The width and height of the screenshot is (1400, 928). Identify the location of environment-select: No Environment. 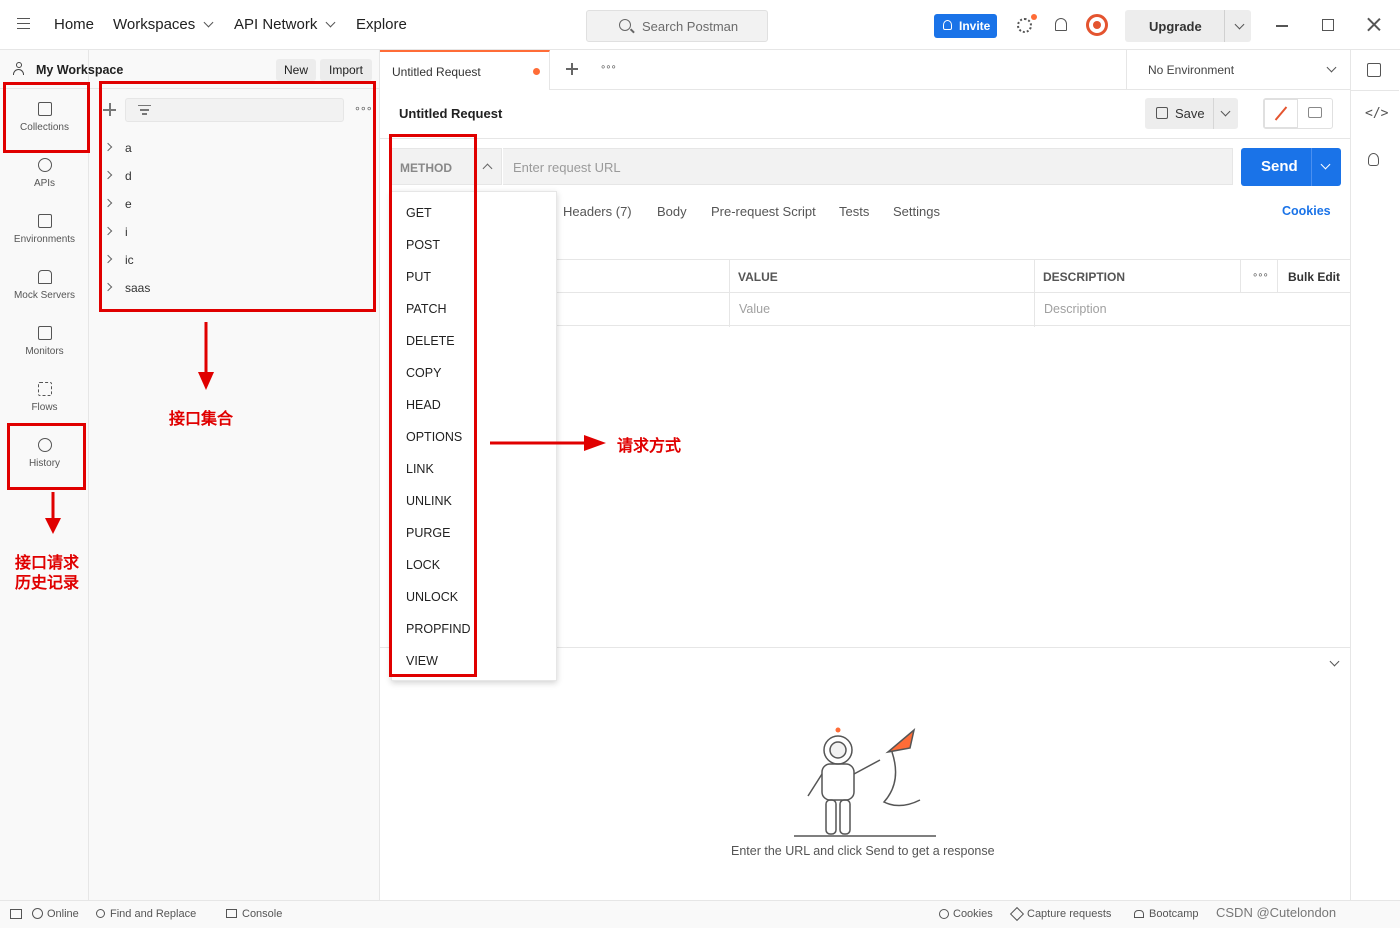
(1238, 70).